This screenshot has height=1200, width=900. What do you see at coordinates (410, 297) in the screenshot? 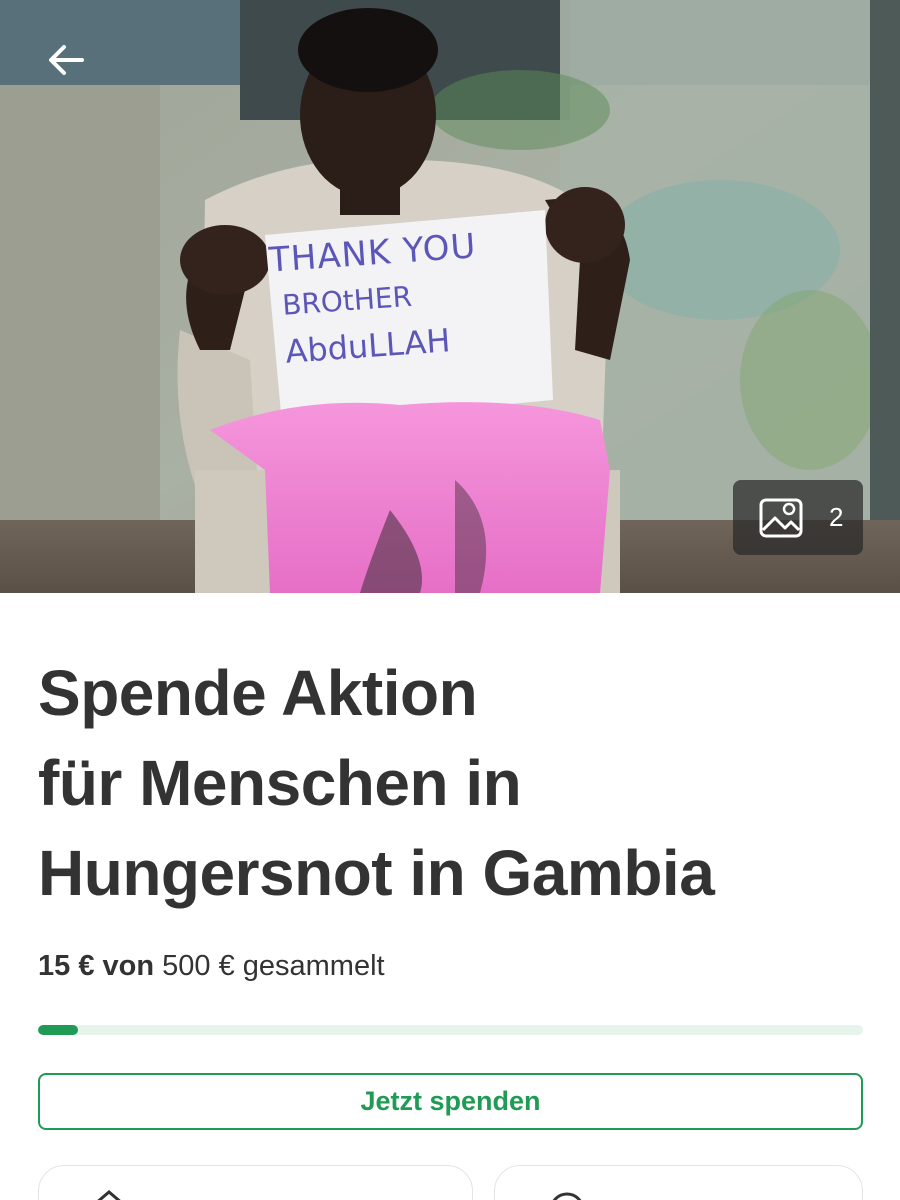
I see `sign-text: THANK YOU BROtHER AbduLLAH` at bounding box center [410, 297].